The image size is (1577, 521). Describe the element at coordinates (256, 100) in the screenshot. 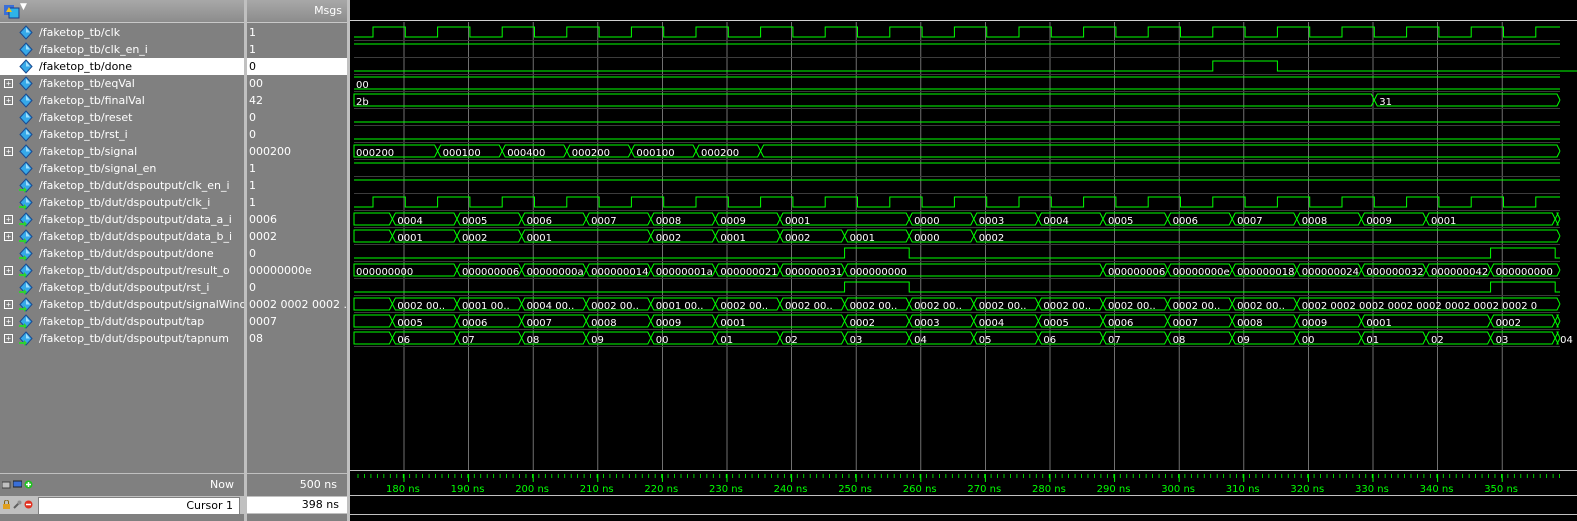

I see `signal-value: 42` at that location.